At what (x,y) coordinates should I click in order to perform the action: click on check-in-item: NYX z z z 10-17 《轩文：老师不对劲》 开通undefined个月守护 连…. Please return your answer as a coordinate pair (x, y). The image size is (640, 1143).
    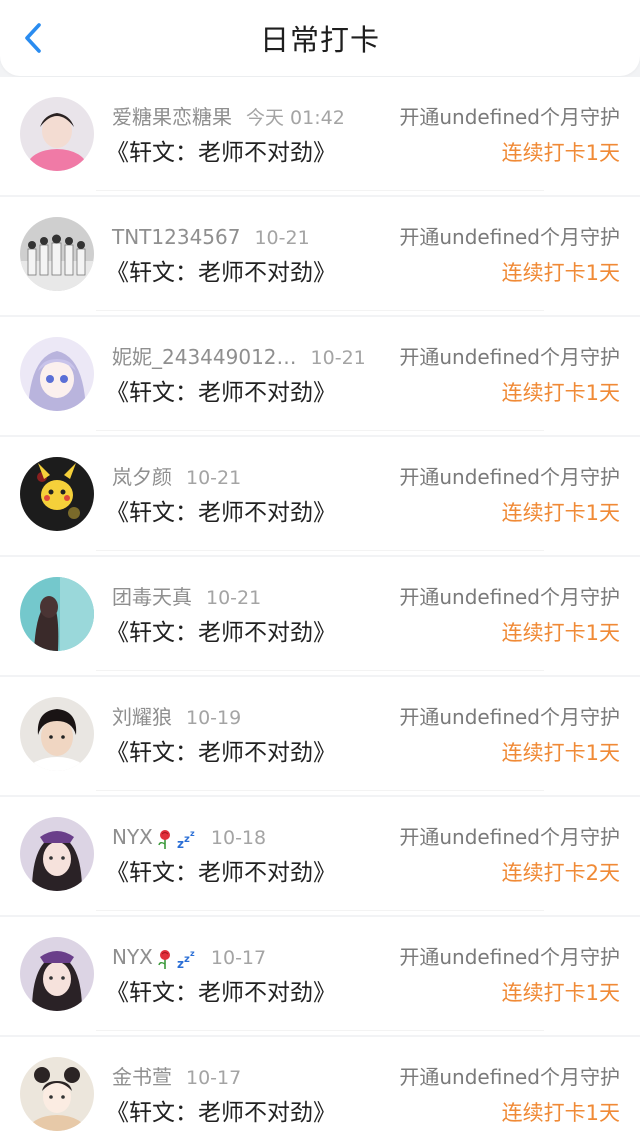
    Looking at the image, I should click on (320, 976).